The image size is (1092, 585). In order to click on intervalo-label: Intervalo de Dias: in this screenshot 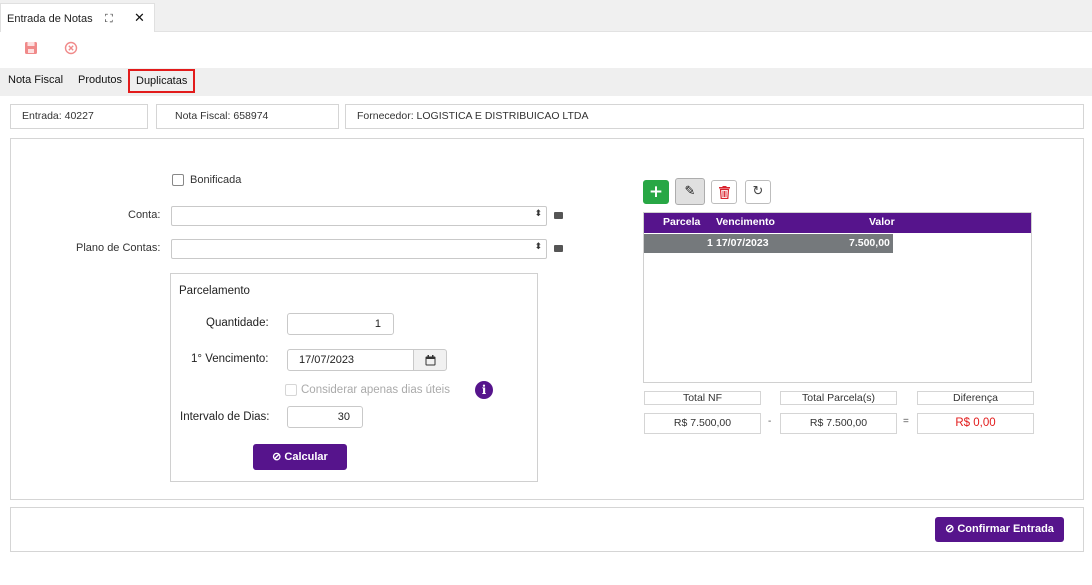, I will do `click(225, 417)`.